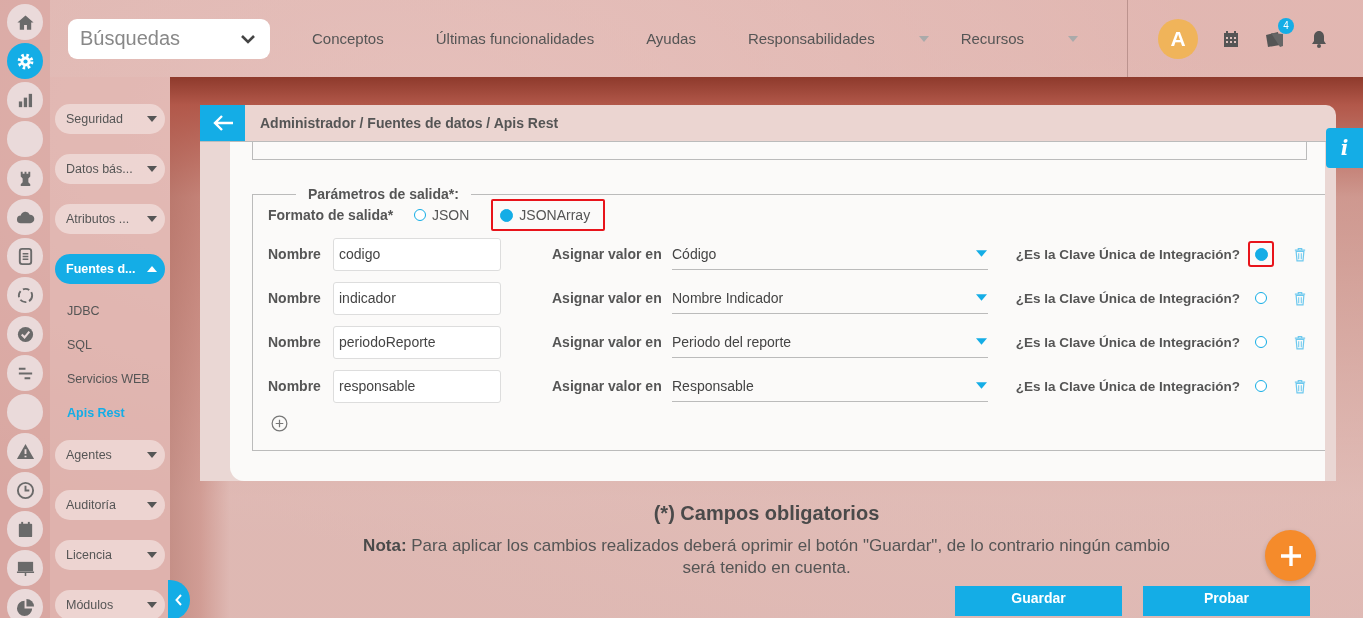 This screenshot has height=618, width=1363. I want to click on approval-button, so click(25, 334).